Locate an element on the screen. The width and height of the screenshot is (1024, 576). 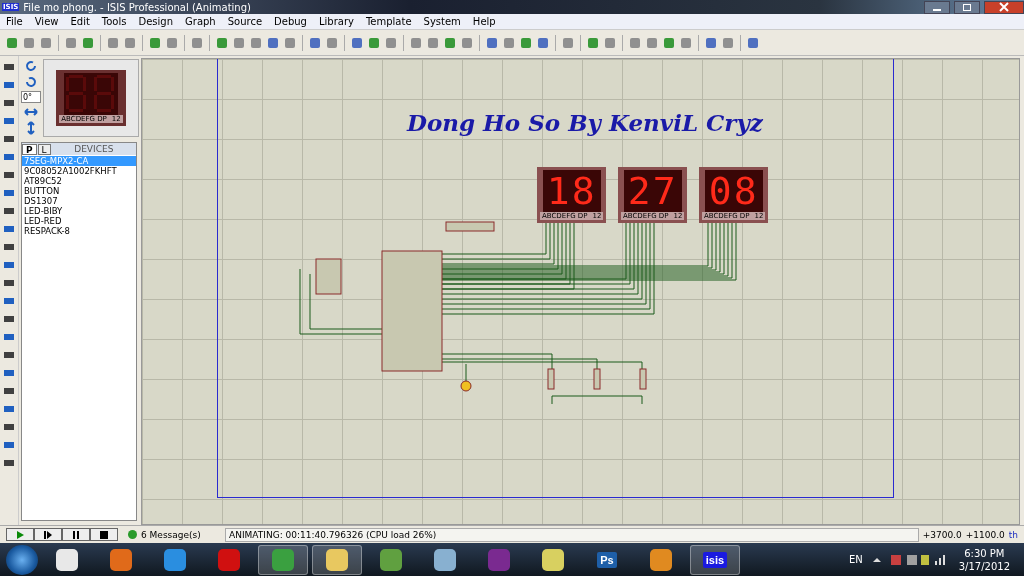
pause-icon is located at coordinates (76, 534).